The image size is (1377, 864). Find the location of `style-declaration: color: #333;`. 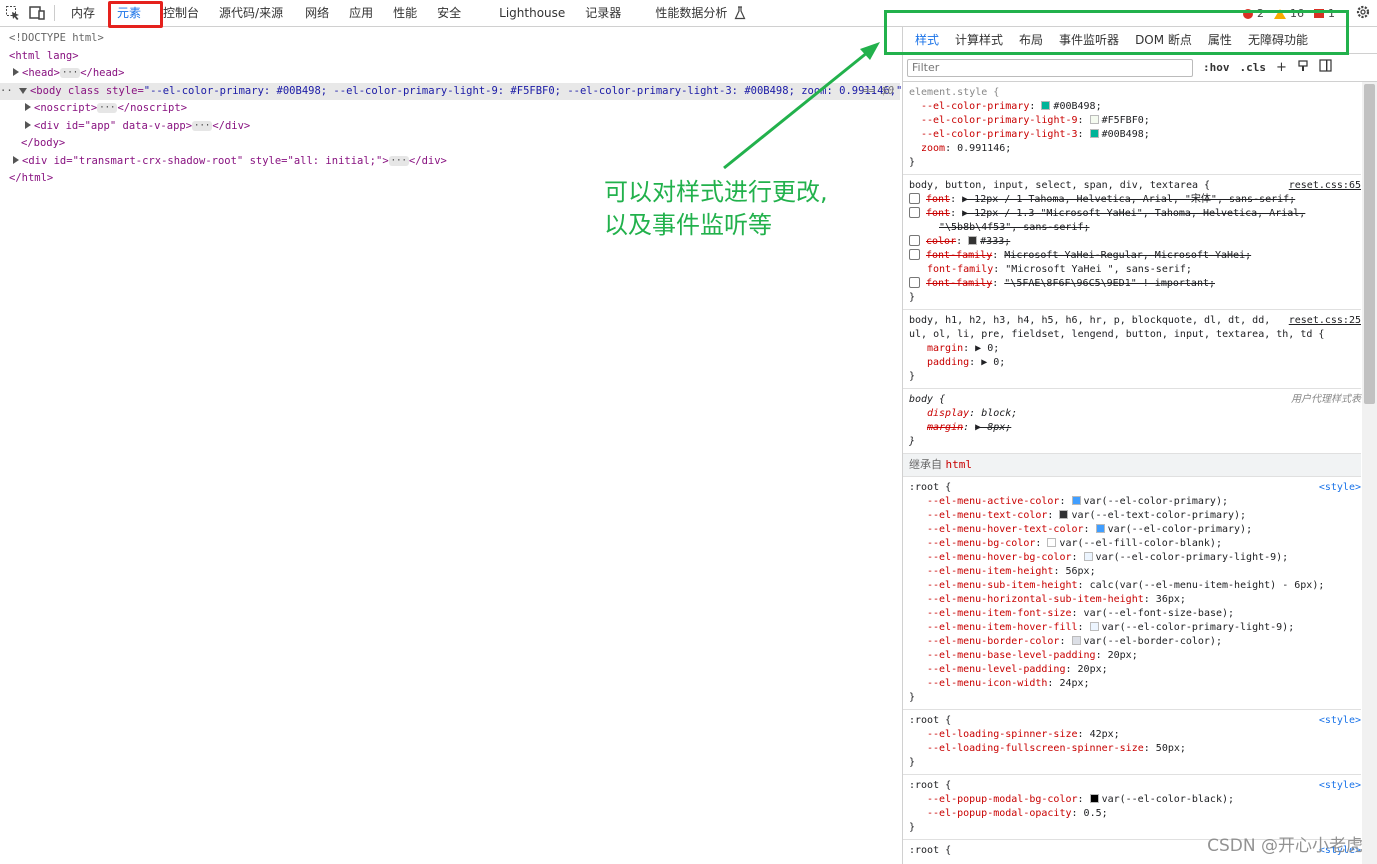

style-declaration: color: #333; is located at coordinates (1132, 242).